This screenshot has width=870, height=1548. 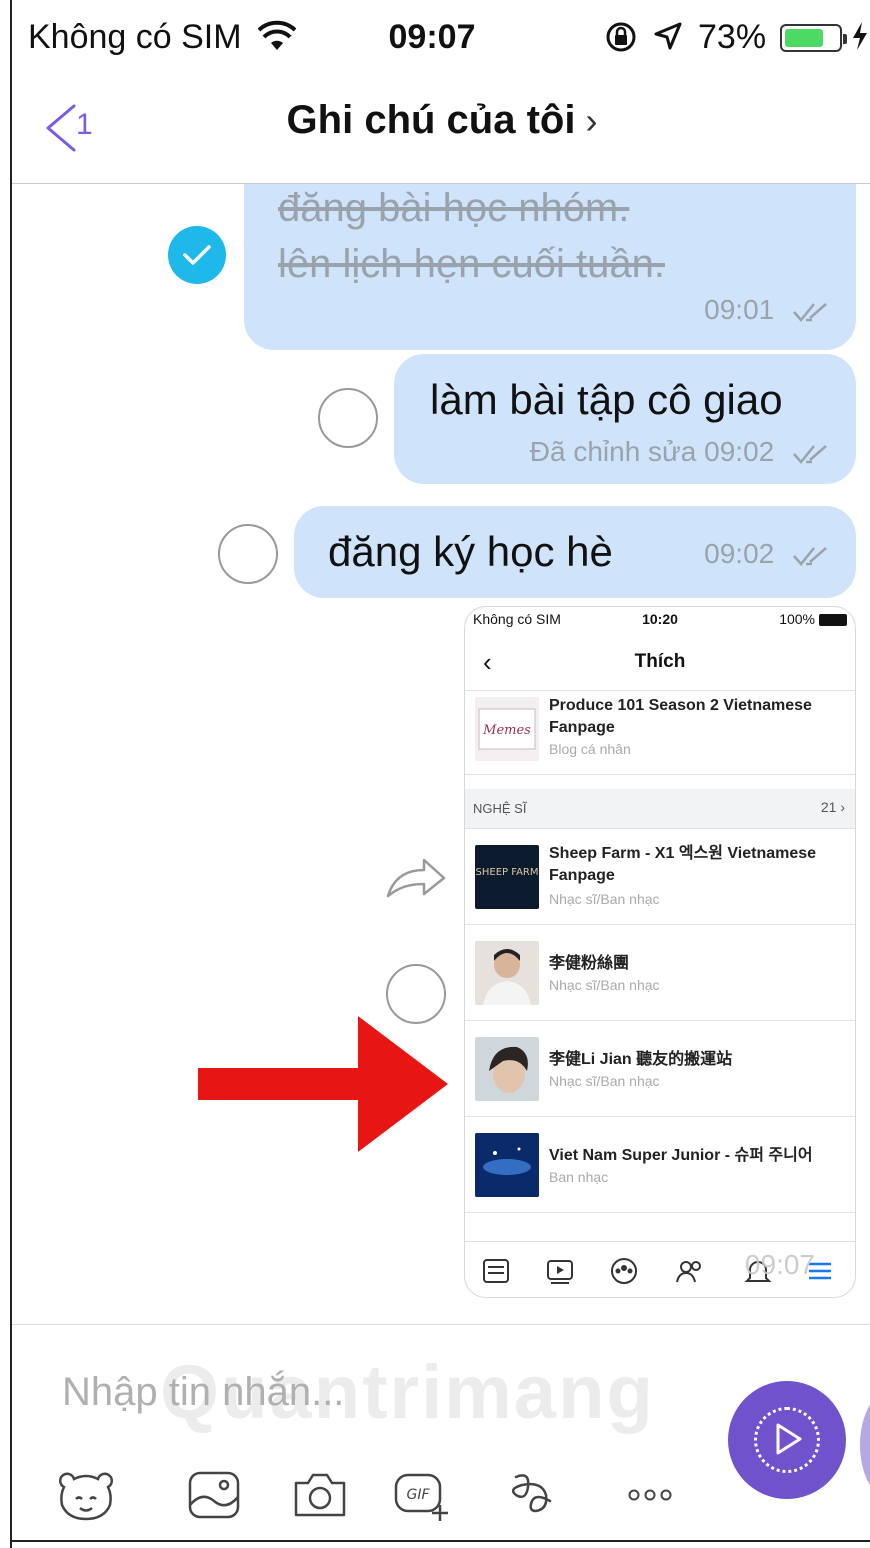 I want to click on message-bubble: đăng ký học hè 09:02, so click(x=575, y=552).